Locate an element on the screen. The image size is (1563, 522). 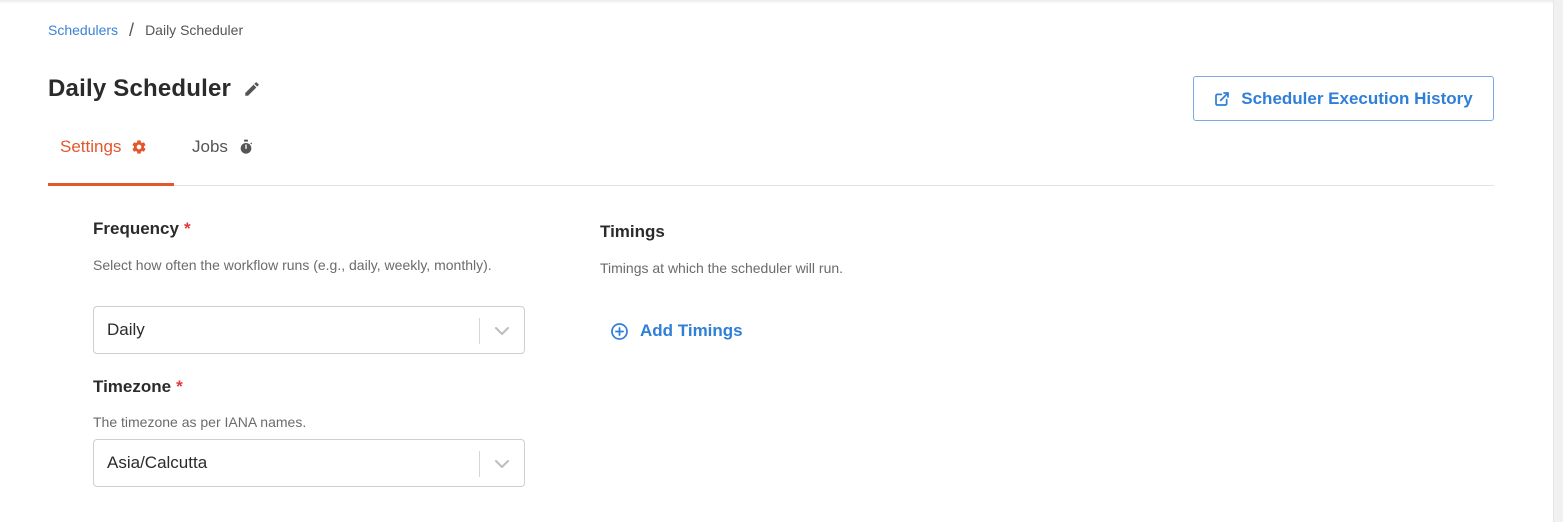
scheduler-execution-history-button: Scheduler Execution History is located at coordinates (1343, 98).